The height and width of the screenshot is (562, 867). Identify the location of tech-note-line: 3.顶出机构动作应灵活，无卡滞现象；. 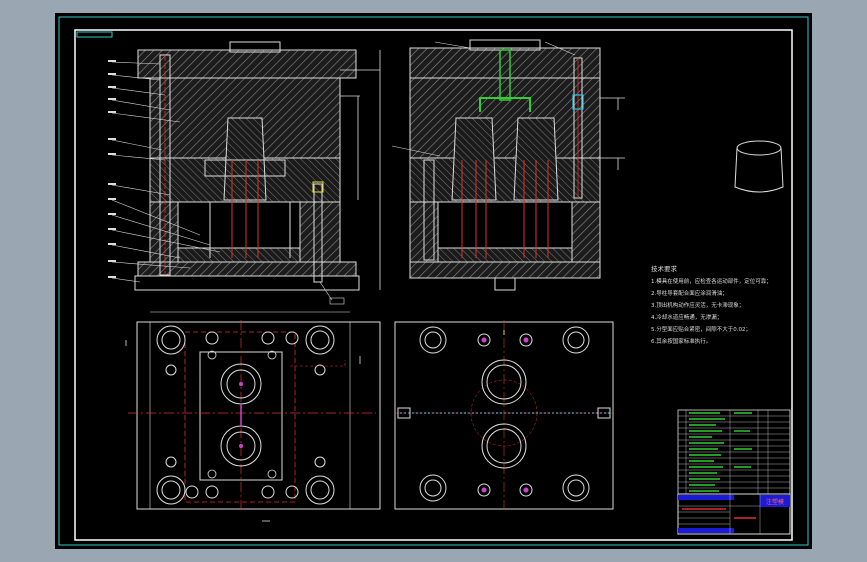
(697, 305).